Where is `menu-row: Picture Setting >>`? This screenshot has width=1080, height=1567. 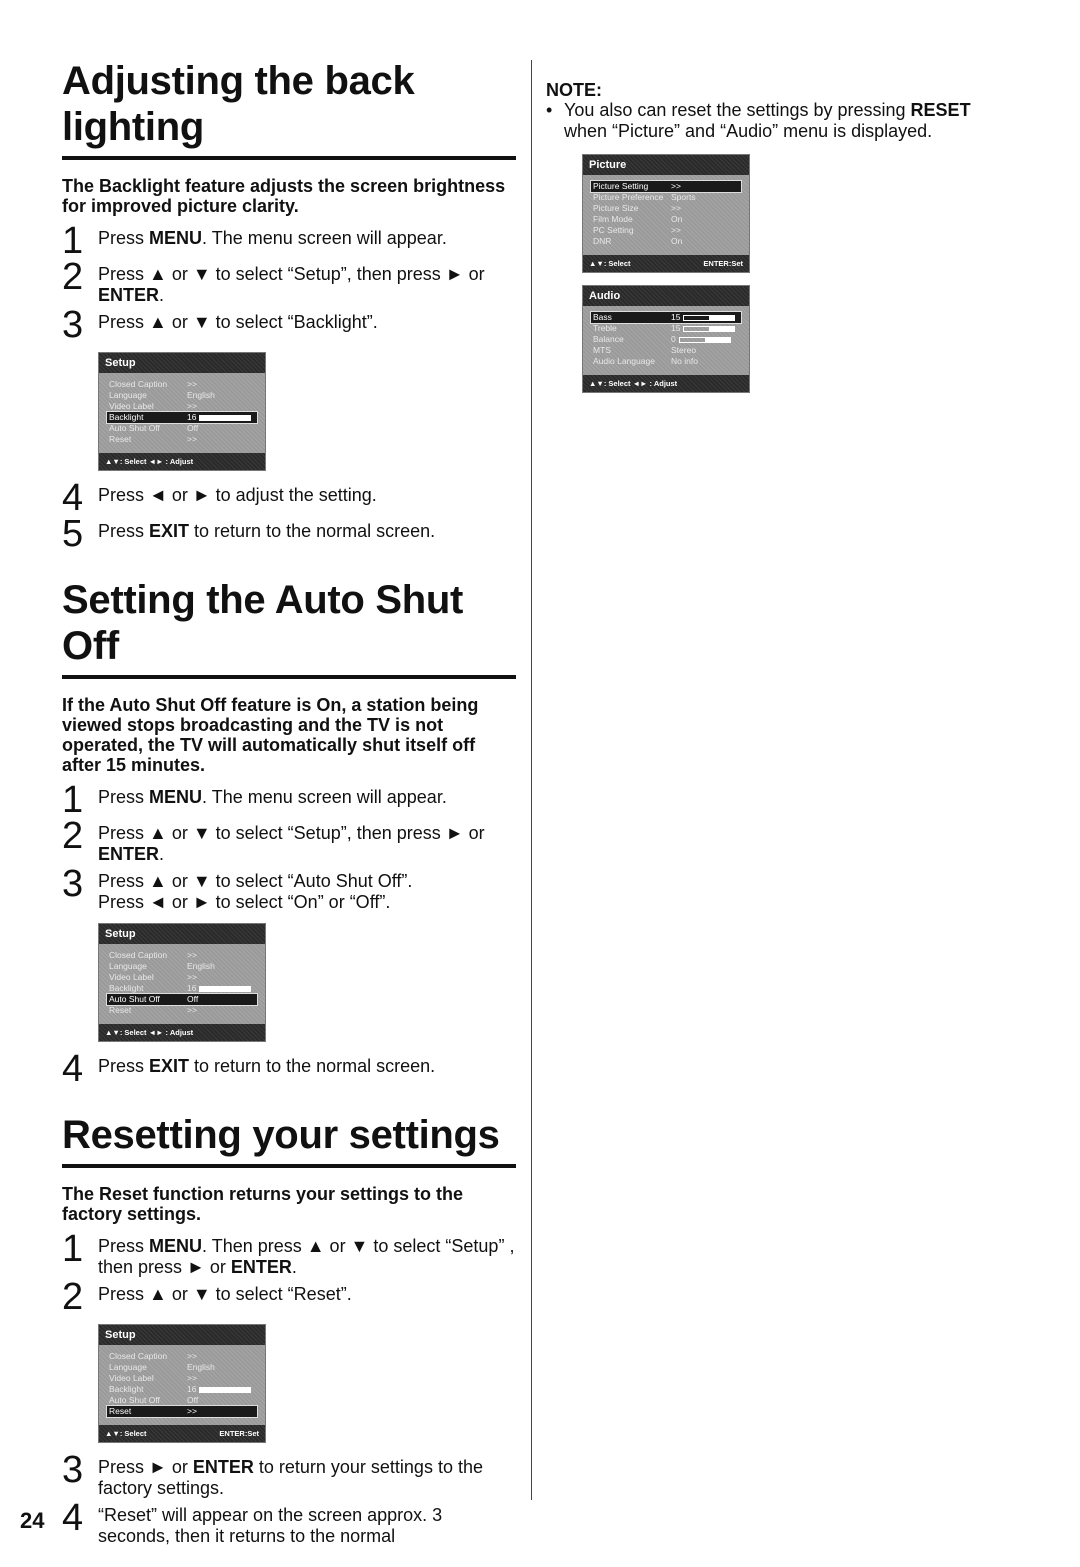 menu-row: Picture Setting >> is located at coordinates (666, 186).